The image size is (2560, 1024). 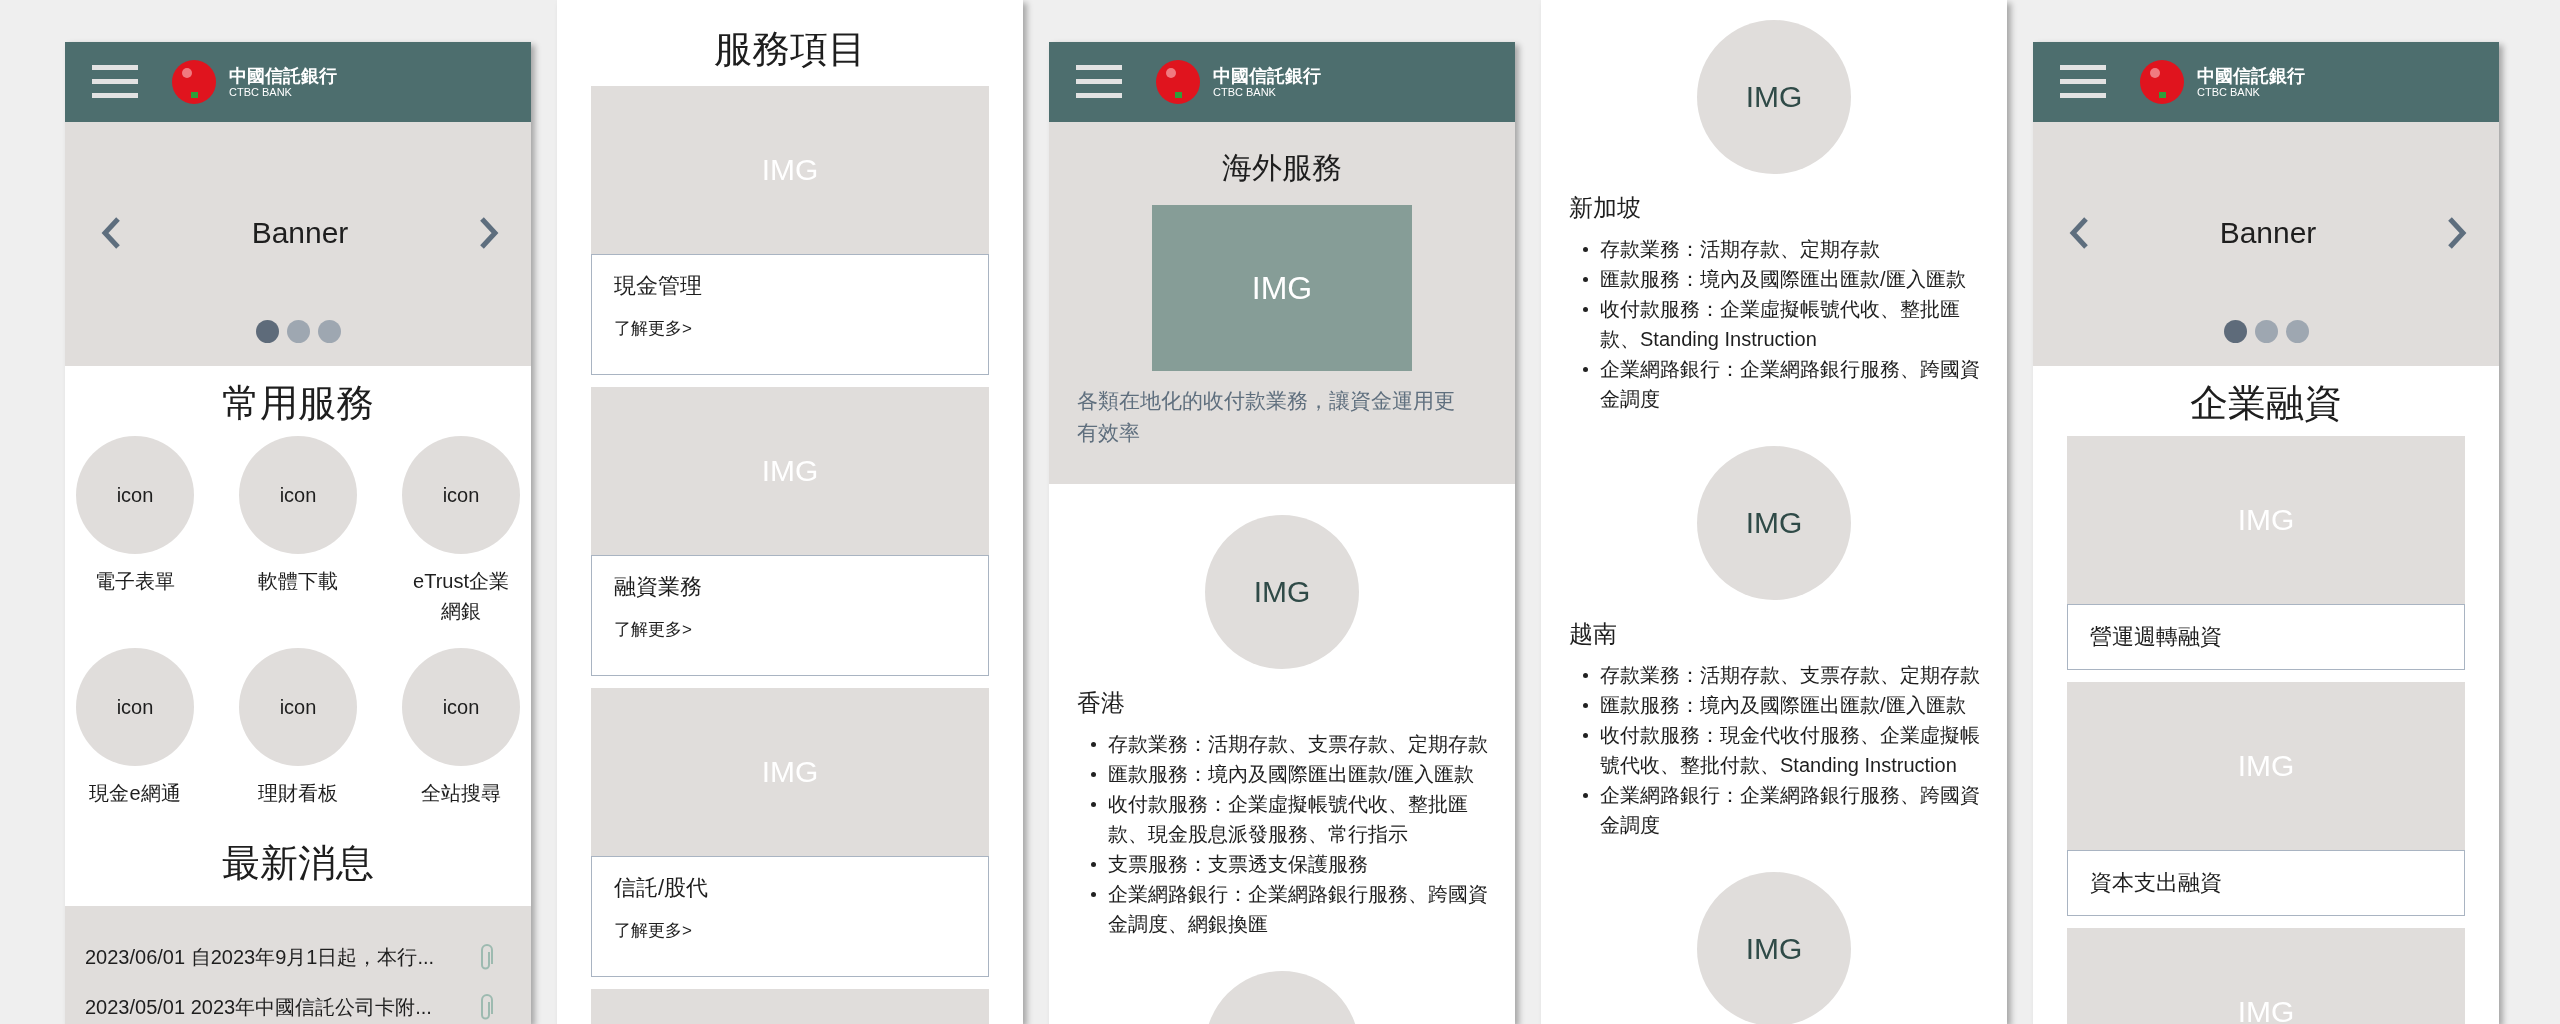 What do you see at coordinates (2266, 403) in the screenshot?
I see `section-title: 企業融資` at bounding box center [2266, 403].